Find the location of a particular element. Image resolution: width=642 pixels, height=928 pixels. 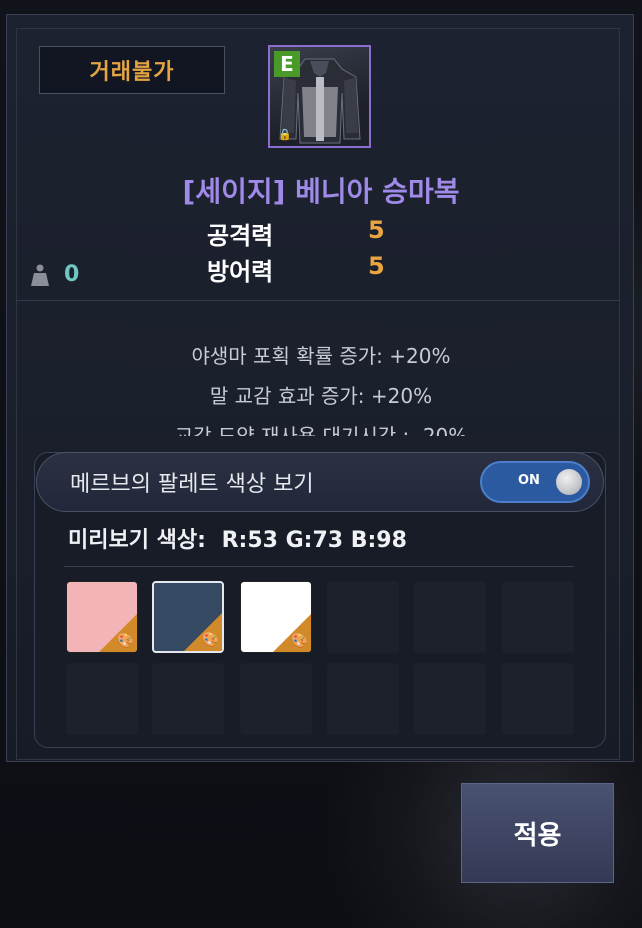

palette-toggle: ON is located at coordinates (535, 482).